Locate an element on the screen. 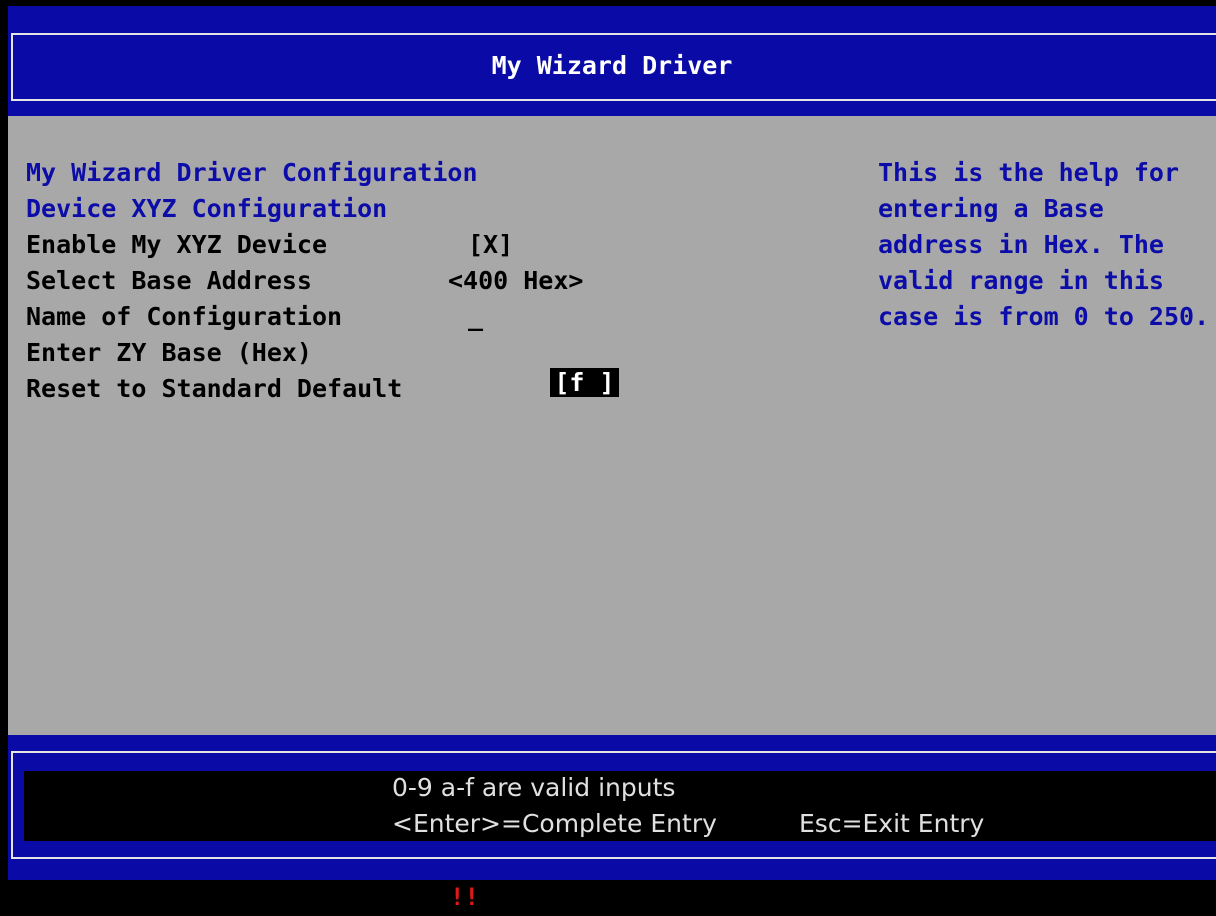  header-bar: My Wizard Driver is located at coordinates (612, 61).